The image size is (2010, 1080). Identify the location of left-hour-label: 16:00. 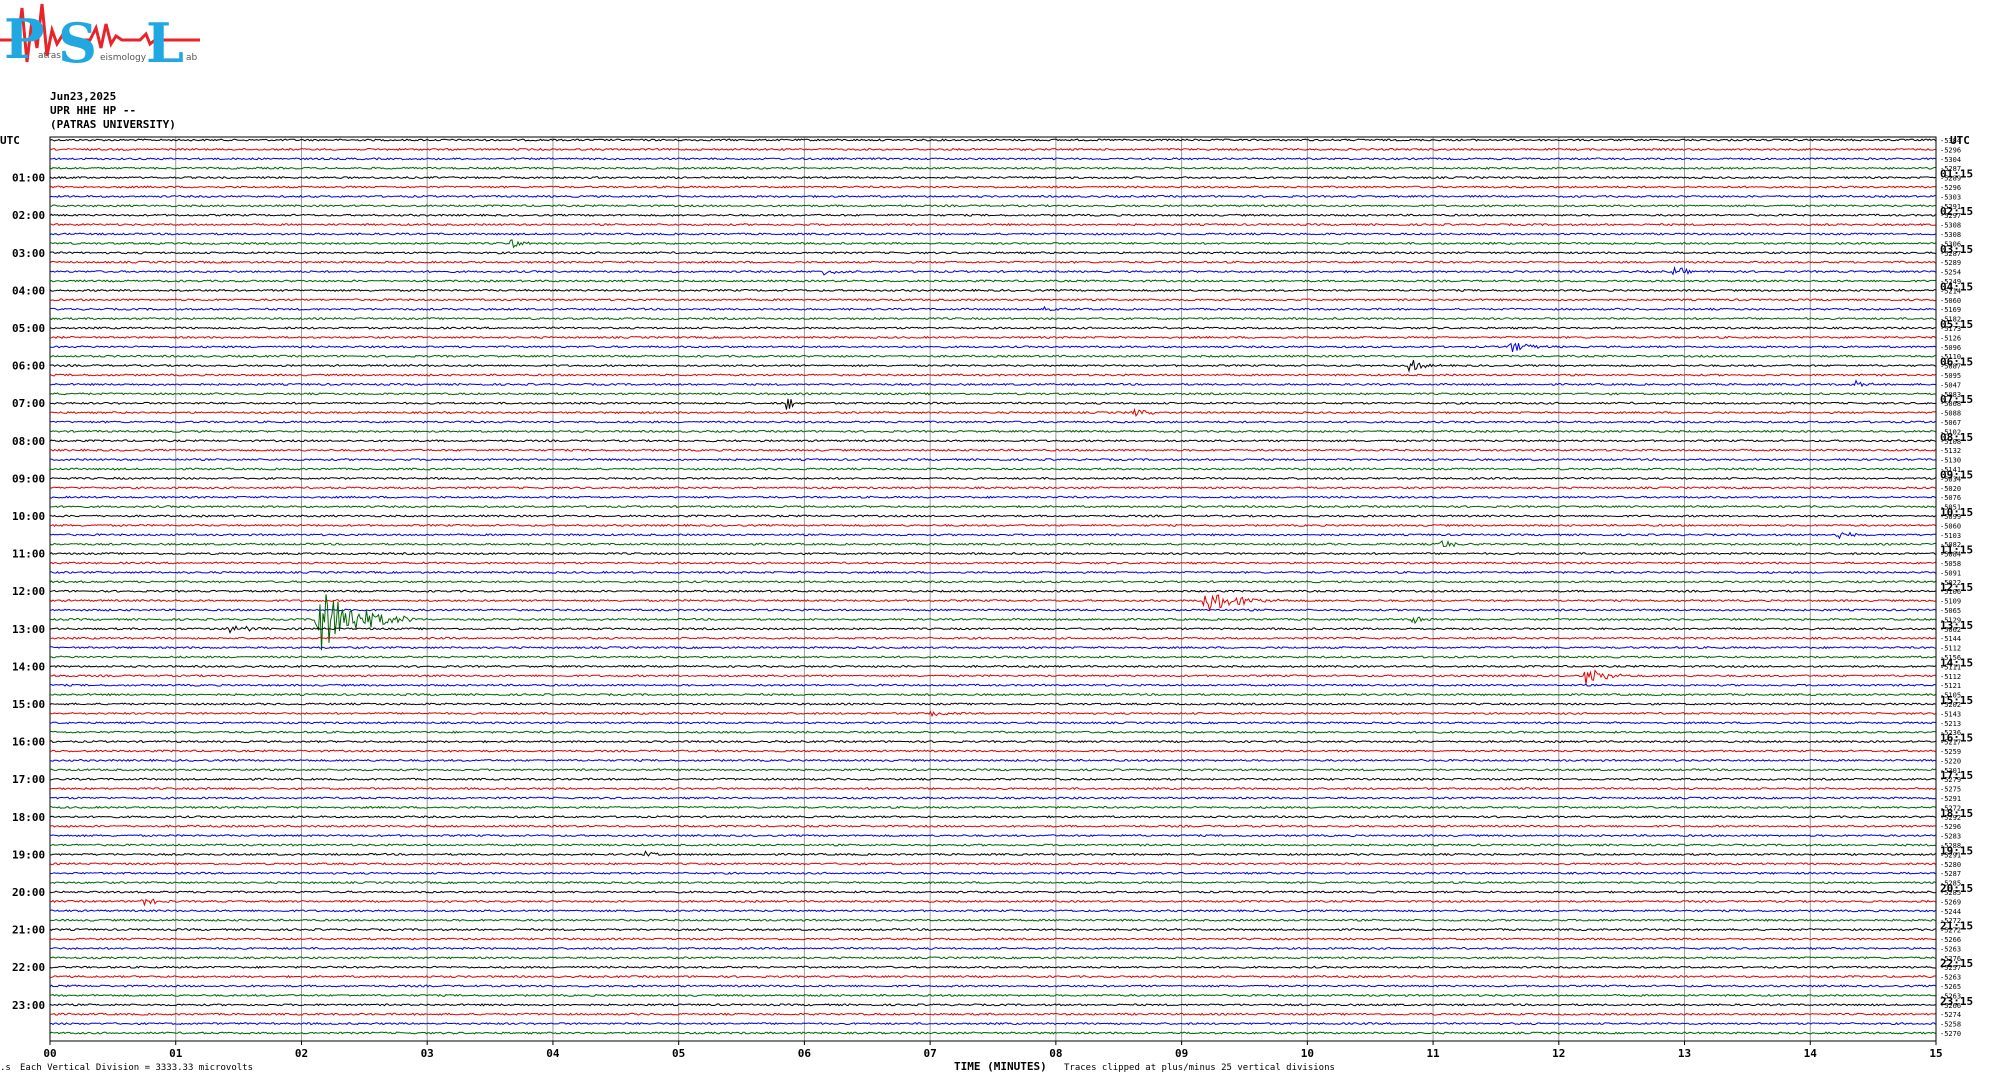
(28, 742).